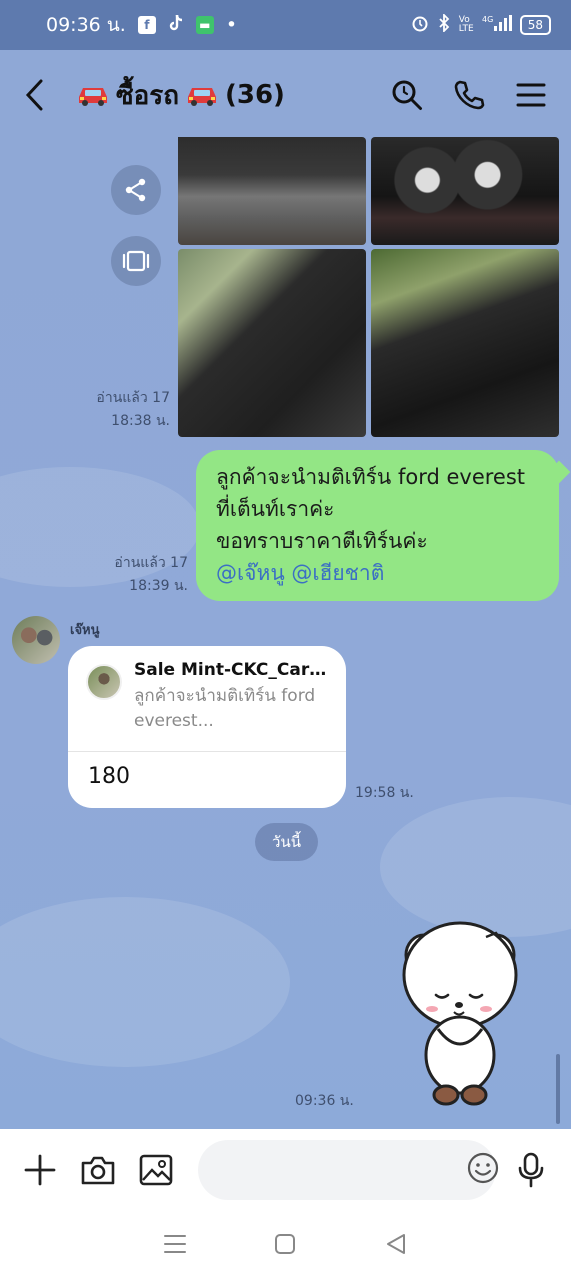 The image size is (571, 1280). I want to click on volte-icon: Vo LTE, so click(466, 24).